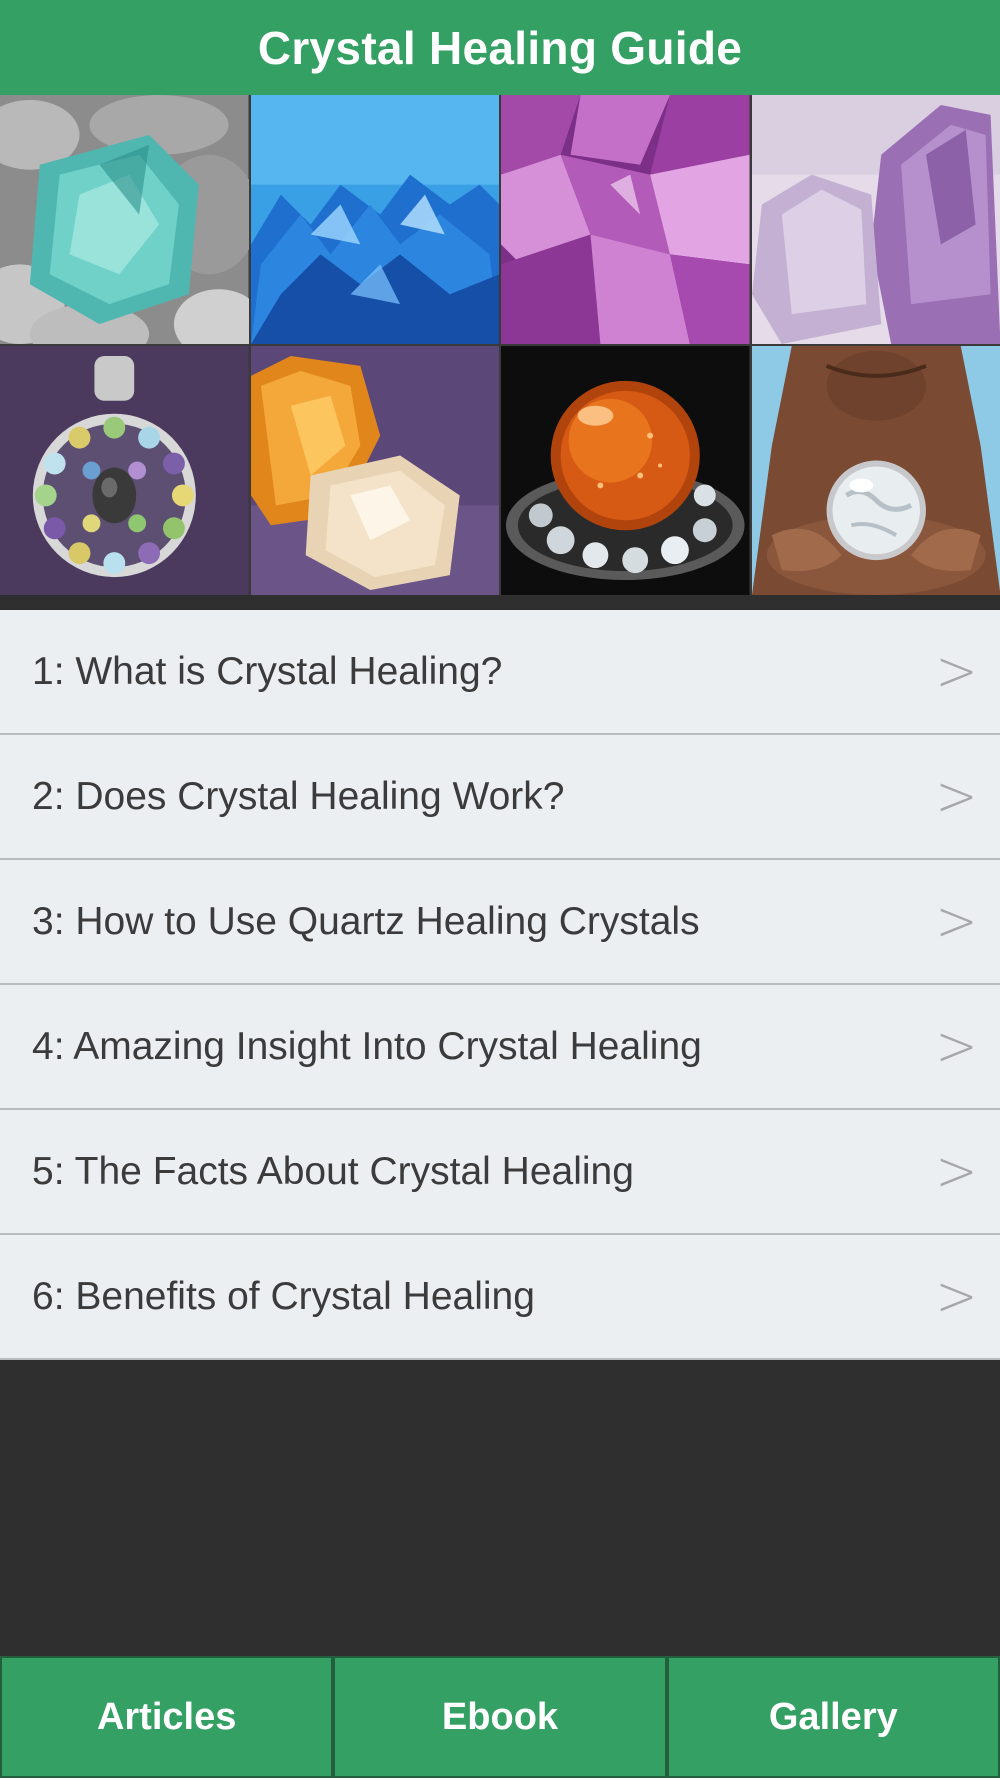  Describe the element at coordinates (124, 470) in the screenshot. I see `photo-gemstone-pendant` at that location.